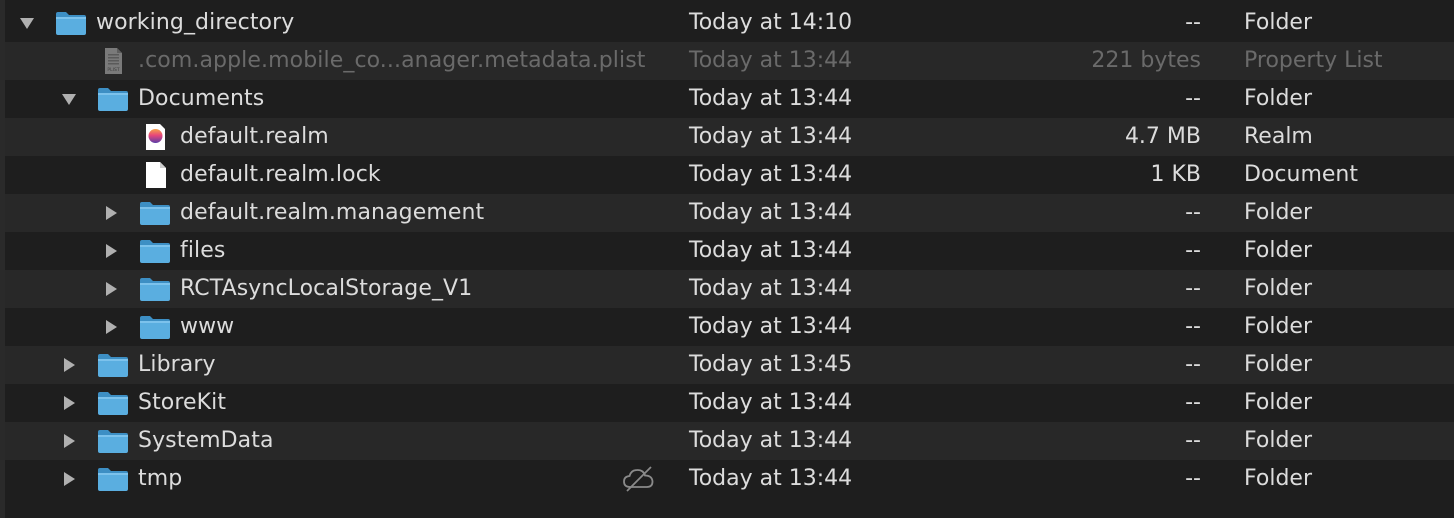 Image resolution: width=1454 pixels, height=518 pixels. I want to click on file-row: working_directory Today at 14:10 -- Folder, so click(729, 23).